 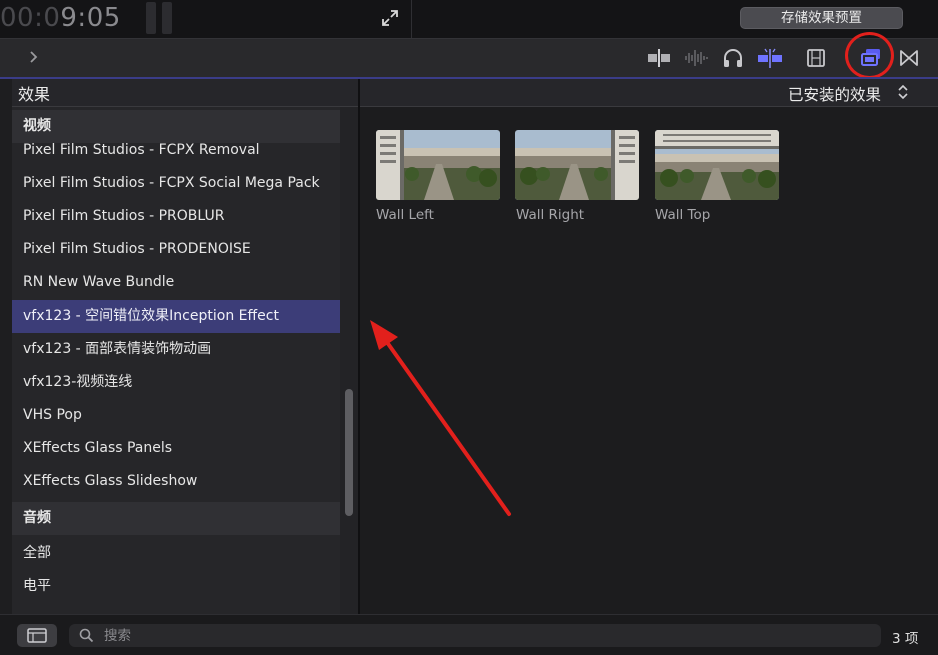 I want to click on effect-thumbnail-wall-top, so click(x=717, y=165).